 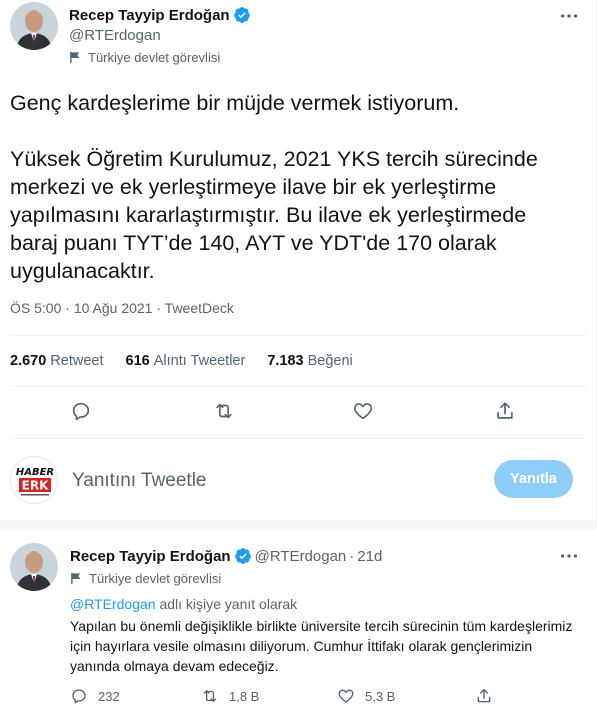 I want to click on reply-button, so click(x=81, y=411).